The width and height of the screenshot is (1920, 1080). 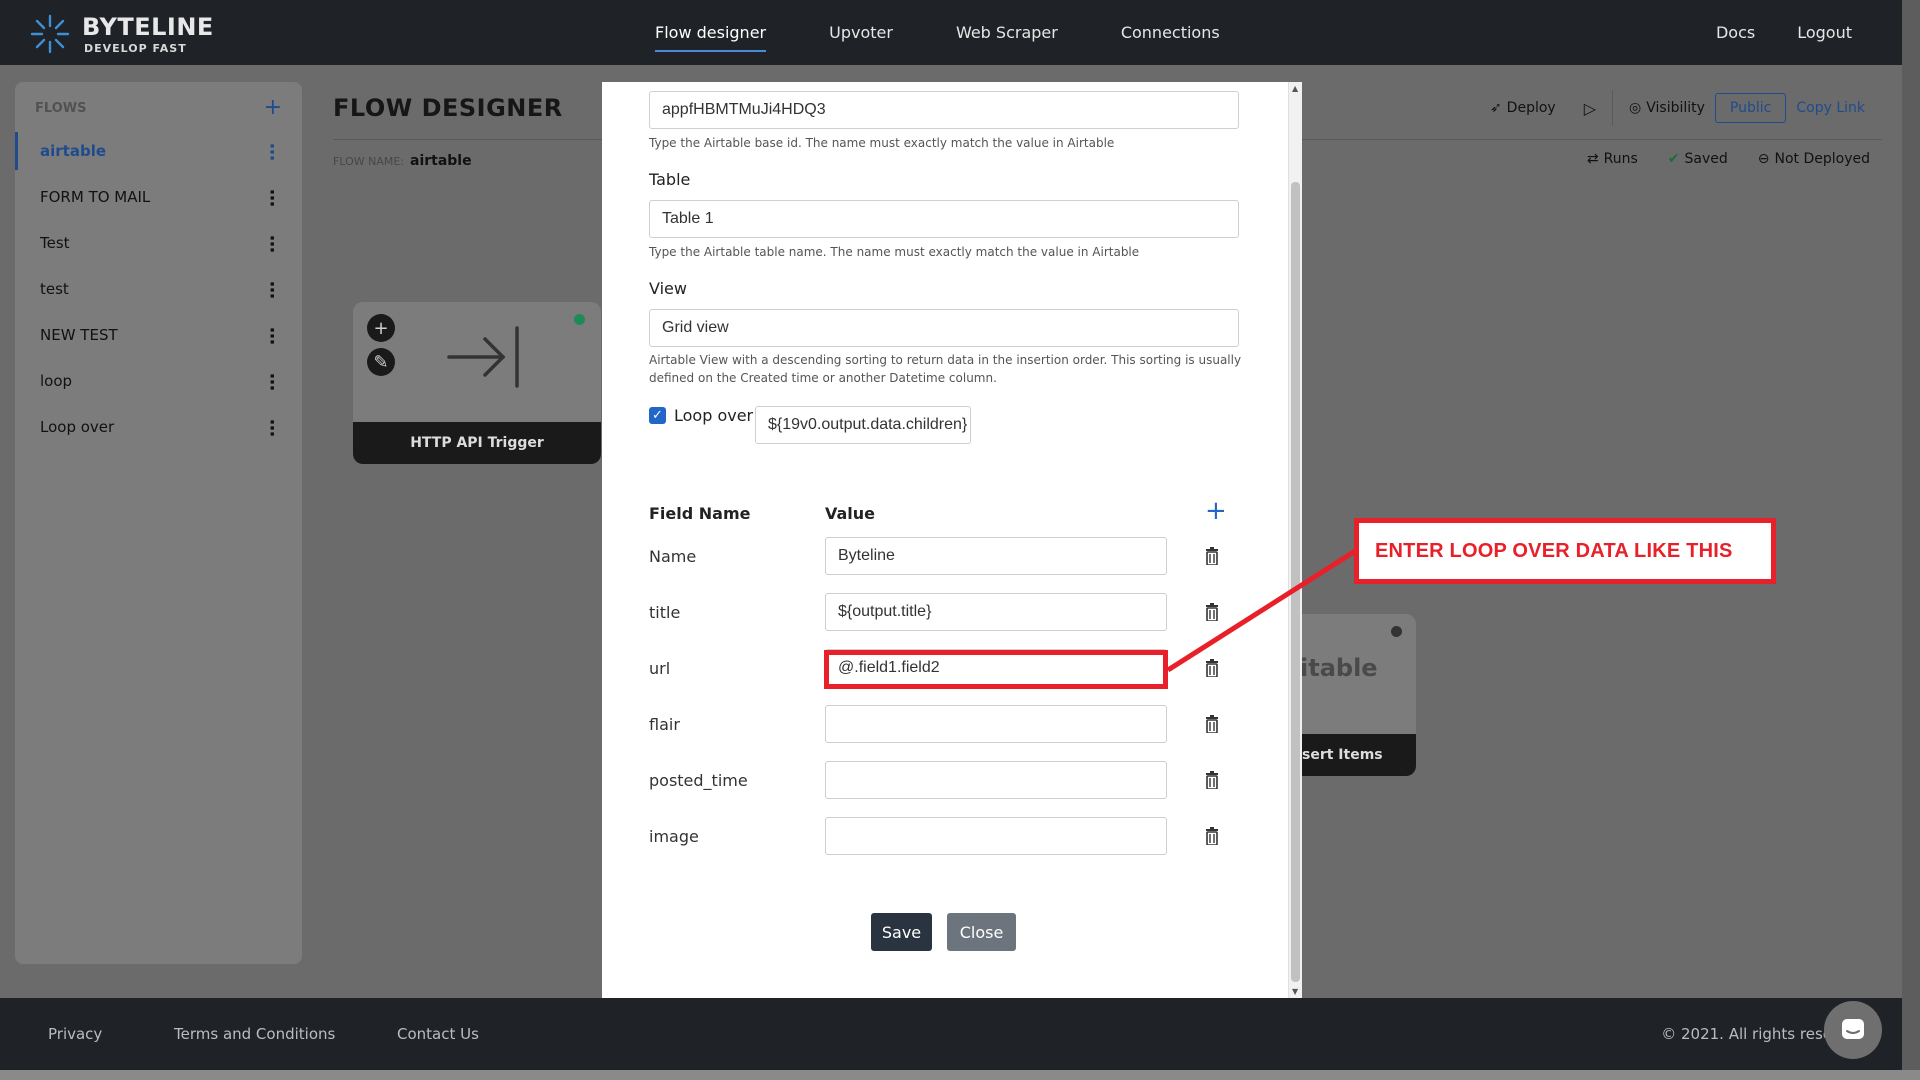 I want to click on page-scrollbar, so click(x=1911, y=540).